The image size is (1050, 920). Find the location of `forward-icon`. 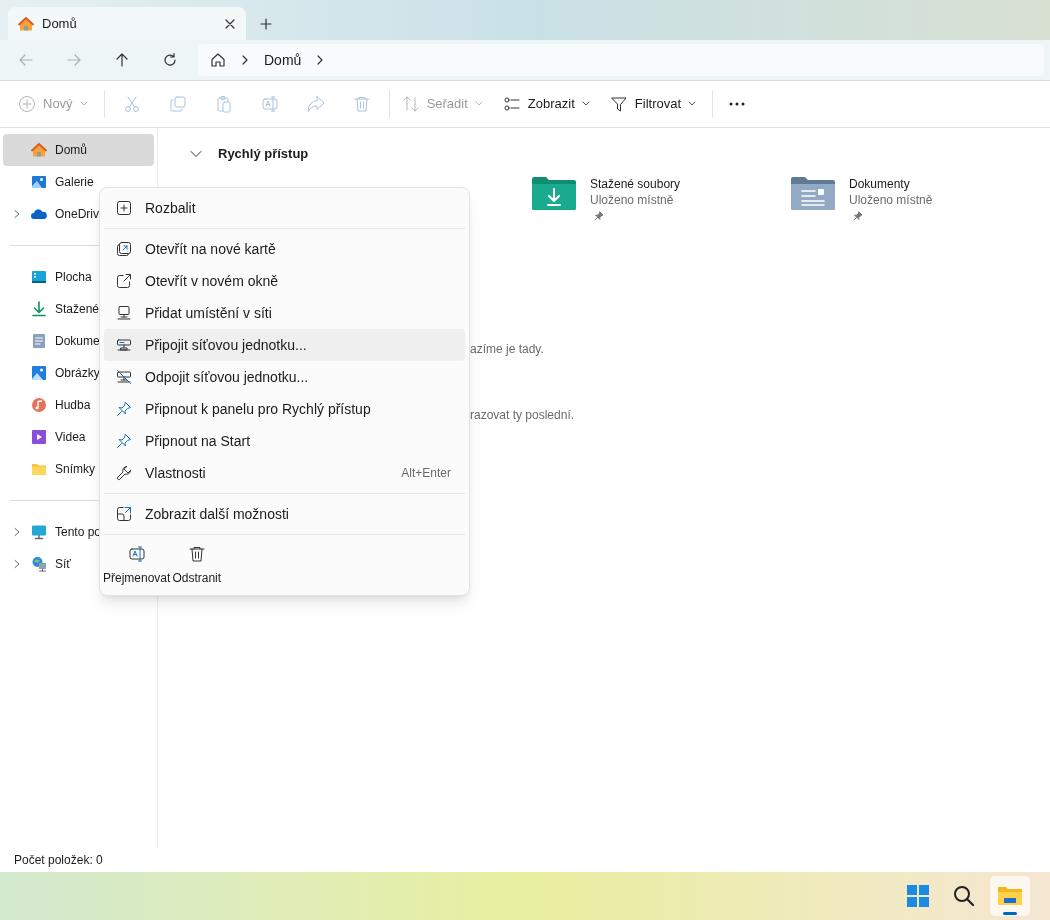

forward-icon is located at coordinates (74, 60).